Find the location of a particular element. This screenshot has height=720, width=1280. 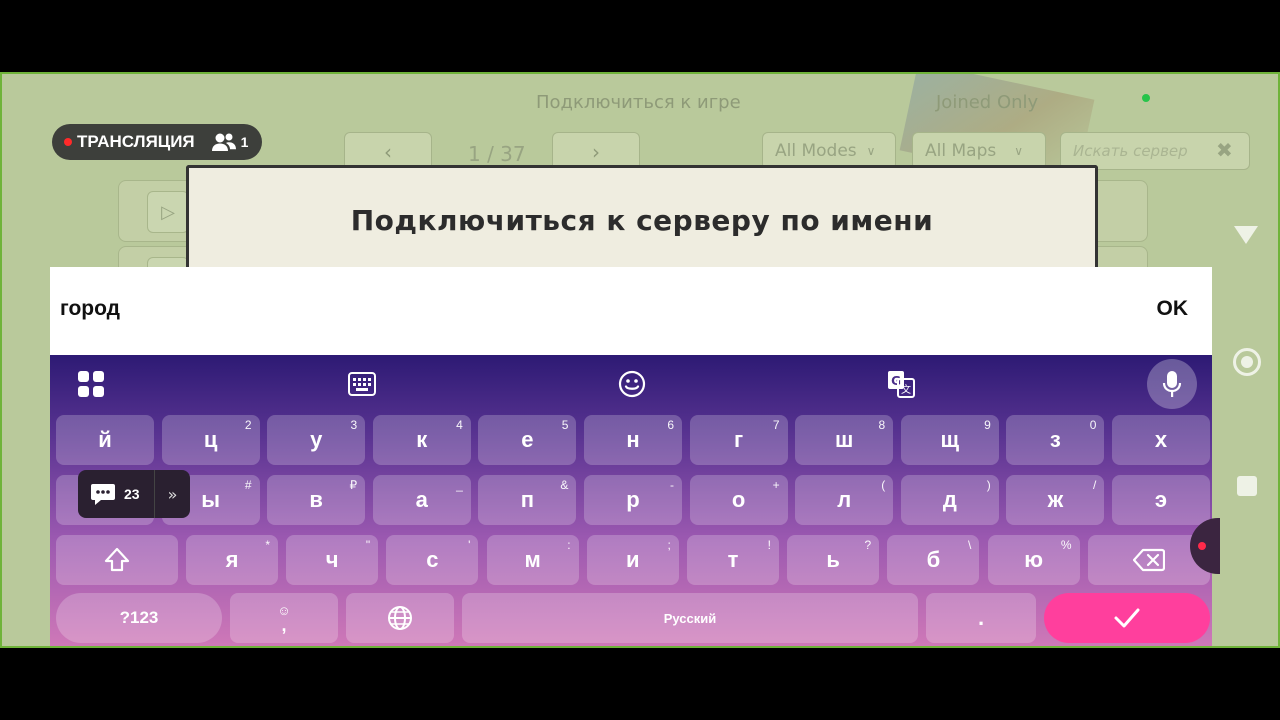

key-label: ч is located at coordinates (332, 559).